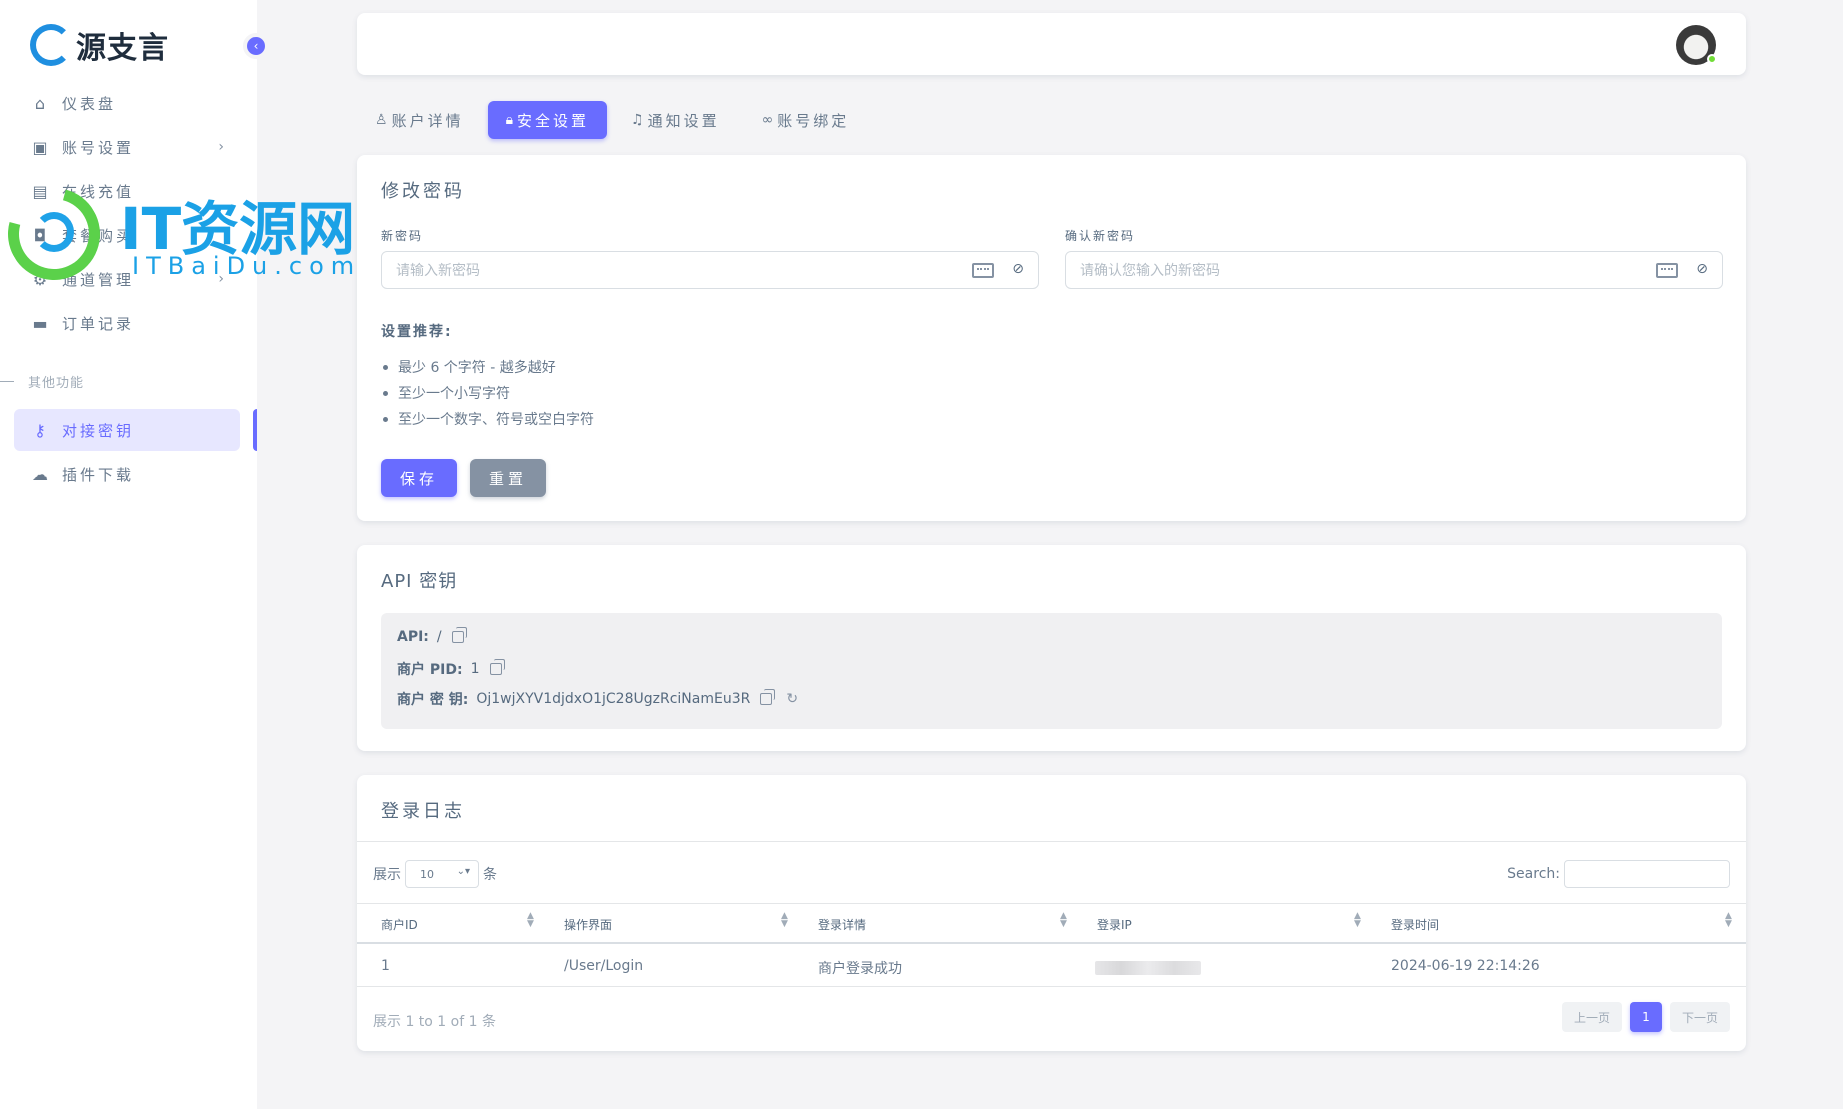  Describe the element at coordinates (423, 191) in the screenshot. I see `card-title: 修改密码` at that location.